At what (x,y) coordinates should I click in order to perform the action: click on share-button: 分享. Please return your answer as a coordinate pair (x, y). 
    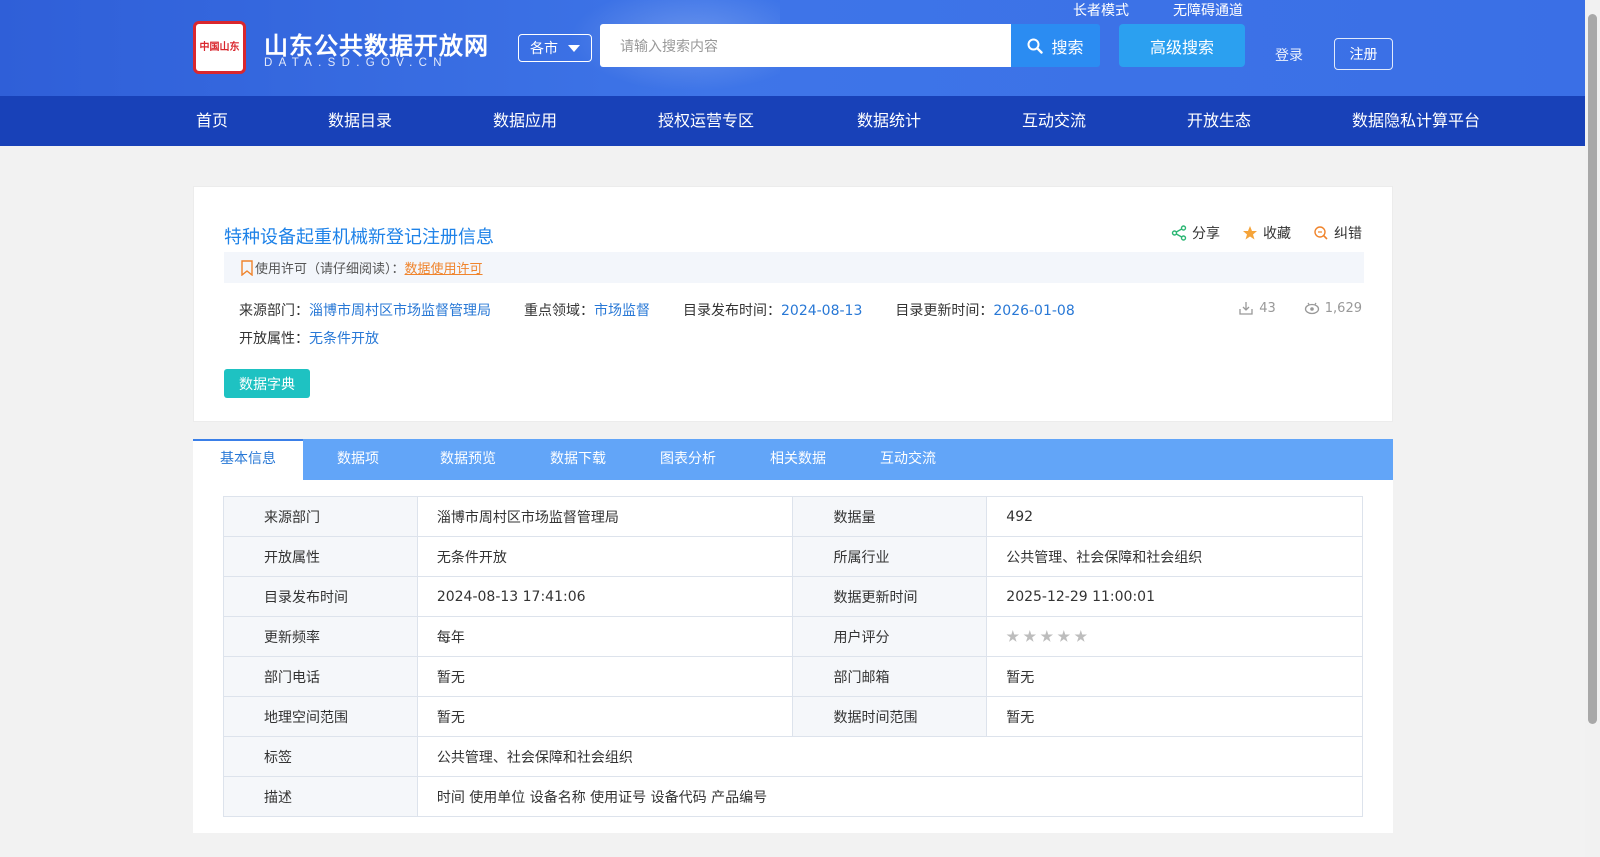
    Looking at the image, I should click on (1195, 233).